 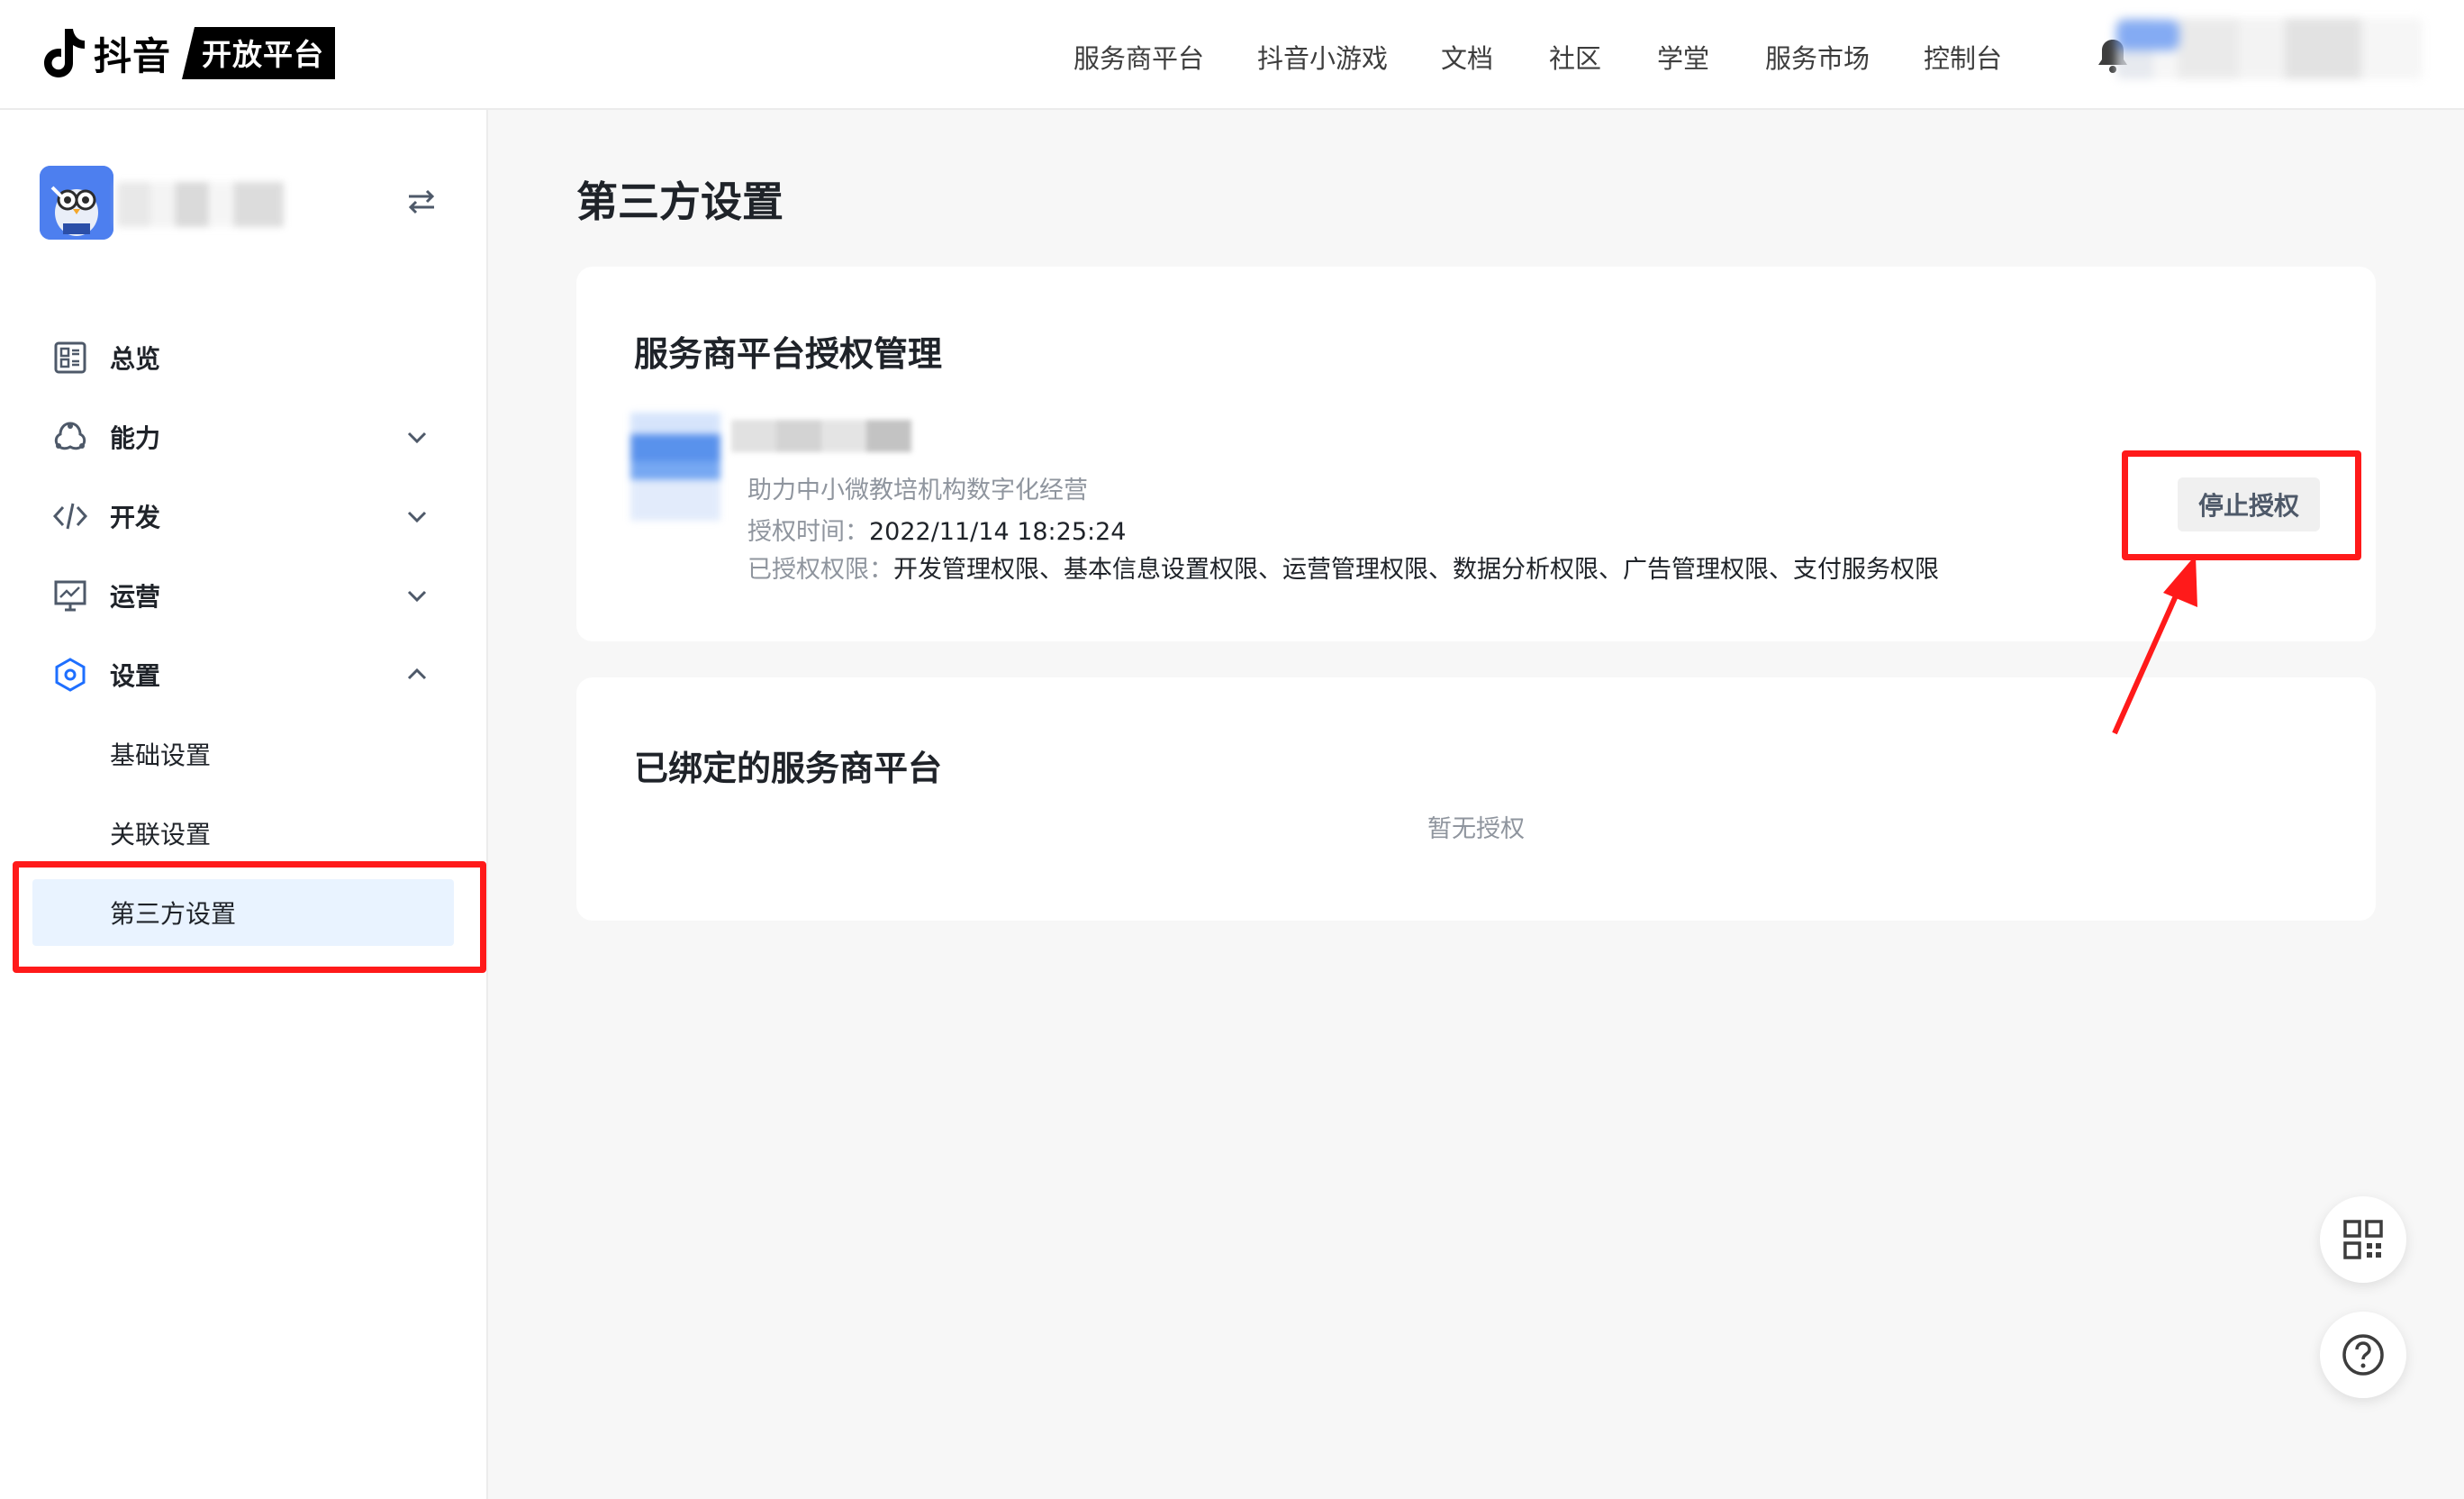 I want to click on douyin-open-platform-logo: 抖音 开放平台, so click(x=187, y=53).